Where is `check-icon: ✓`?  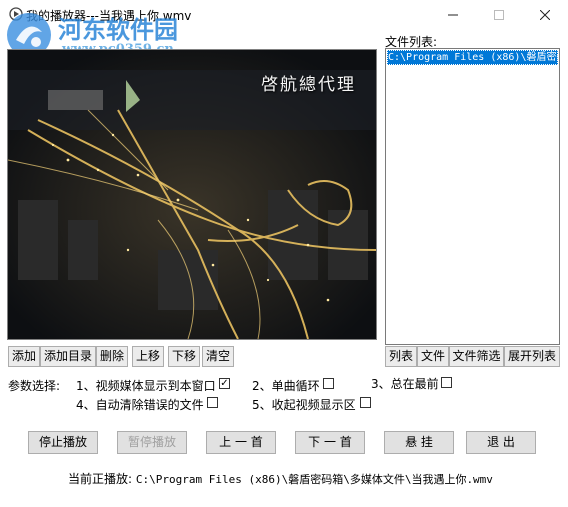
check-icon: ✓ is located at coordinates (224, 383).